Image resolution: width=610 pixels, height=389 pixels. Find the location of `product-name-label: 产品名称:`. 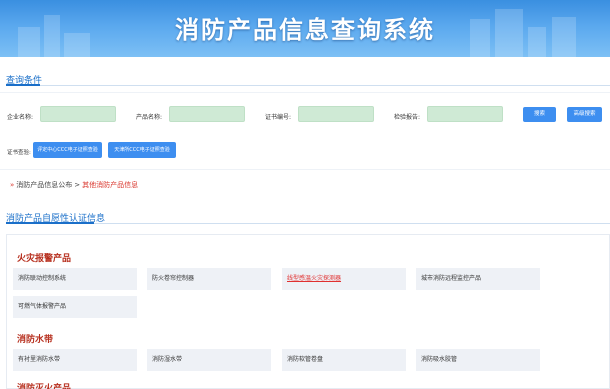

product-name-label: 产品名称: is located at coordinates (149, 117).